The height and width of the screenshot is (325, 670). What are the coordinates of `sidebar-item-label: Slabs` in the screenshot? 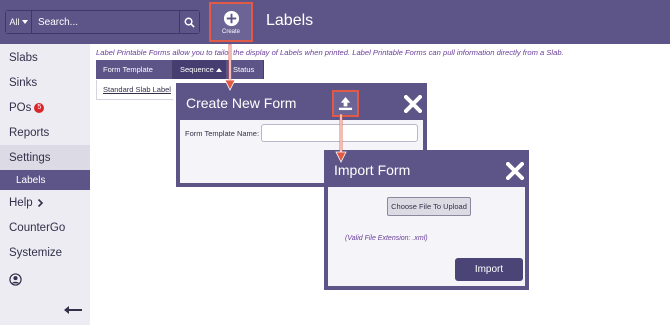 It's located at (23, 57).